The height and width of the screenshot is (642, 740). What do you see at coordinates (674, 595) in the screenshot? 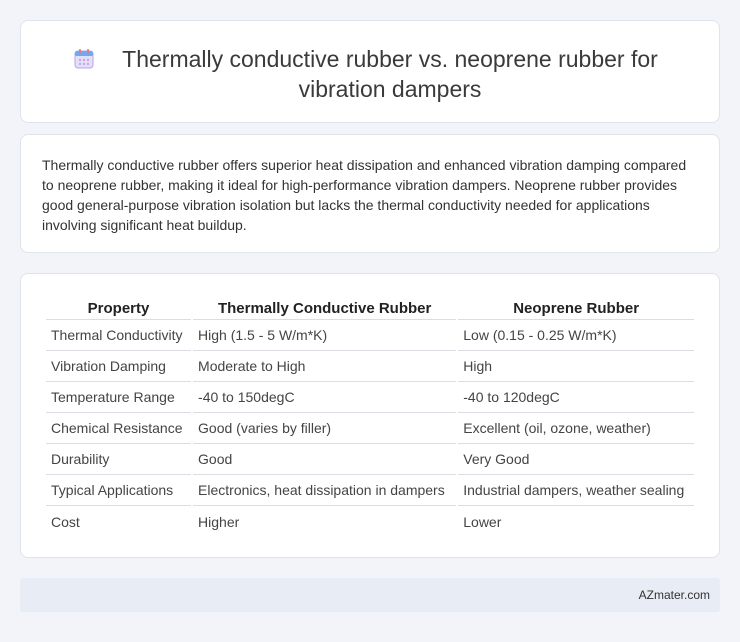
I see `footer-brand-link: AZmater.com` at bounding box center [674, 595].